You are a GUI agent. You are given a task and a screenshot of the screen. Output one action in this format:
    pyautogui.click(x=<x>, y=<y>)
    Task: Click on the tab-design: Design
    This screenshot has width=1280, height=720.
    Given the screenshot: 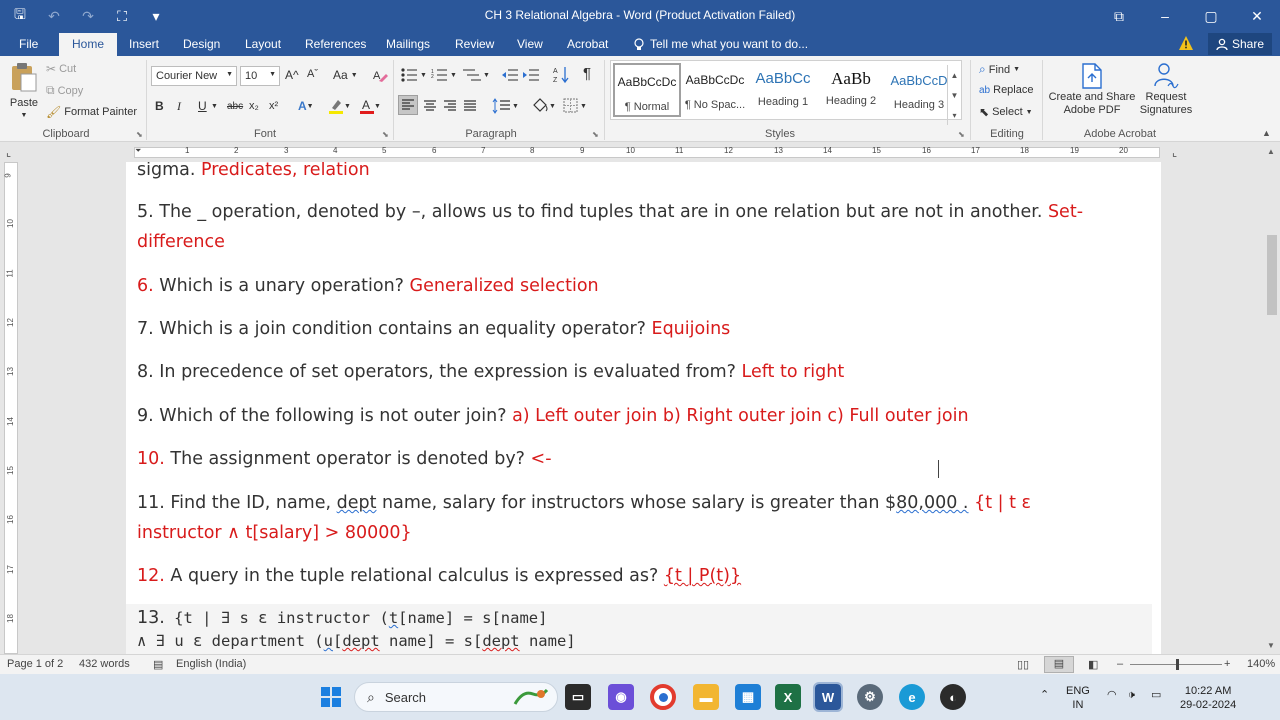 What is the action you would take?
    pyautogui.click(x=201, y=44)
    